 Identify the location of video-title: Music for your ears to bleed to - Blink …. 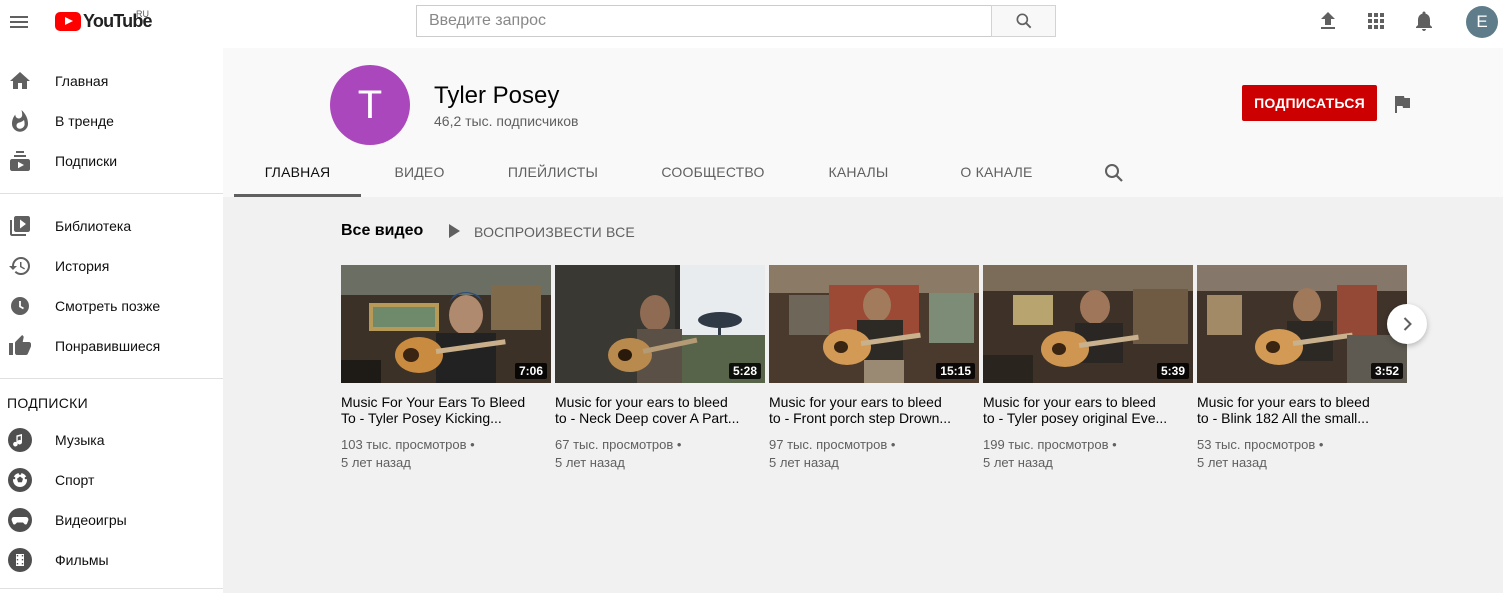
(1299, 410).